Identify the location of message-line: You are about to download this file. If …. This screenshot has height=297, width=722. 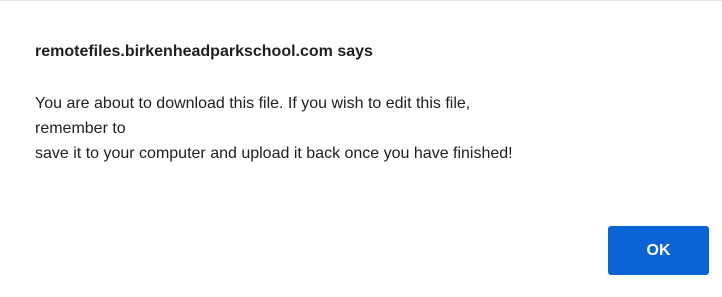
(253, 103).